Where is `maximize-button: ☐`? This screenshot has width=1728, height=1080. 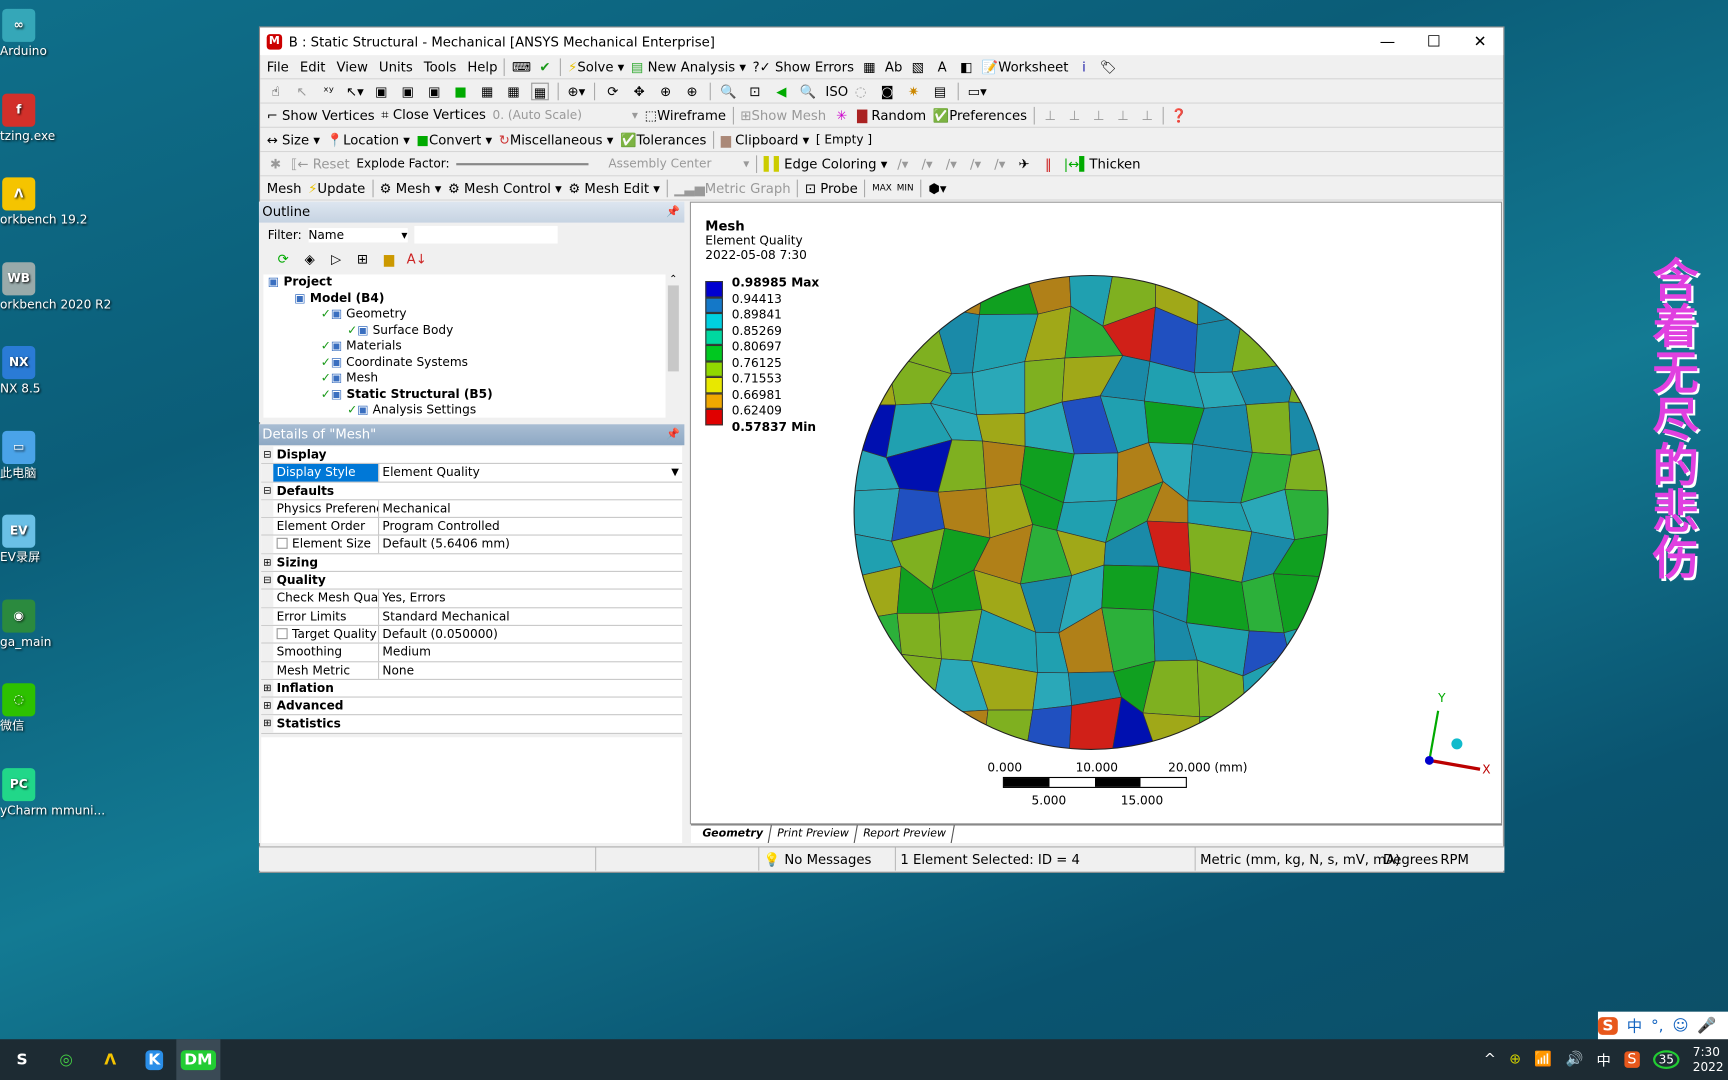
maximize-button: ☐ is located at coordinates (1434, 42).